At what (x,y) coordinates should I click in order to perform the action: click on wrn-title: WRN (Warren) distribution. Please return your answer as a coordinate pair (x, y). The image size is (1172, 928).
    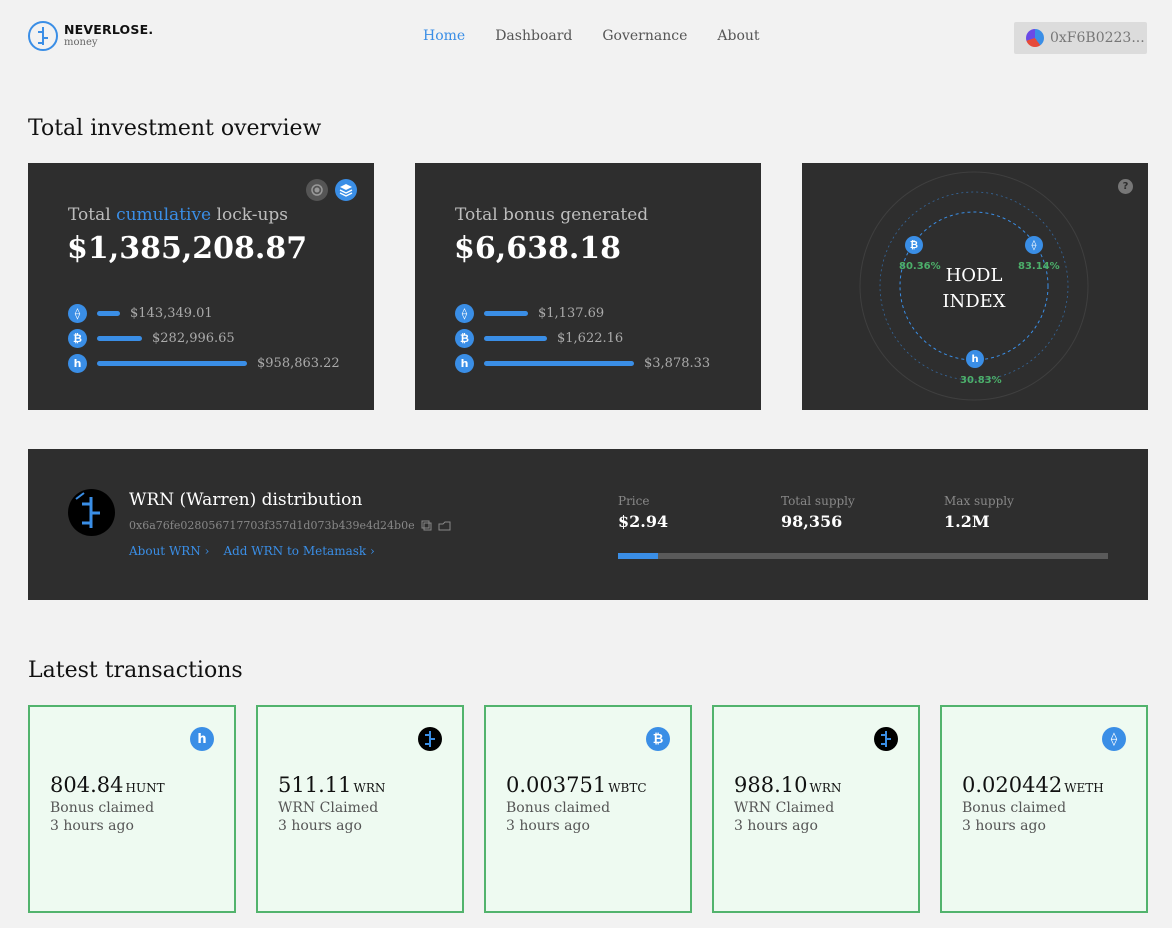
    Looking at the image, I should click on (246, 500).